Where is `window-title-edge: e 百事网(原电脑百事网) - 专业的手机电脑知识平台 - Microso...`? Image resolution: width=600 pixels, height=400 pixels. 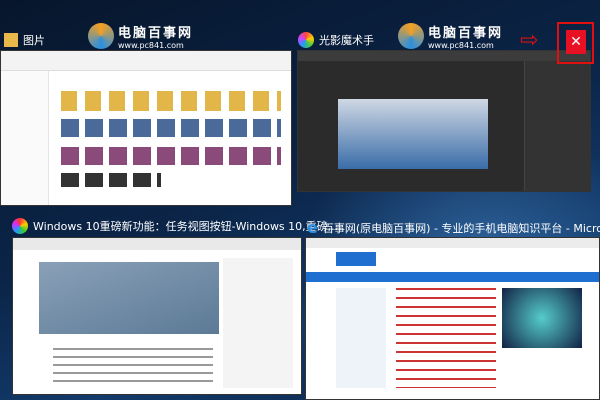 window-title-edge: e 百事网(原电脑百事网) - 专业的手机电脑知识平台 - Microso... is located at coordinates (453, 227).